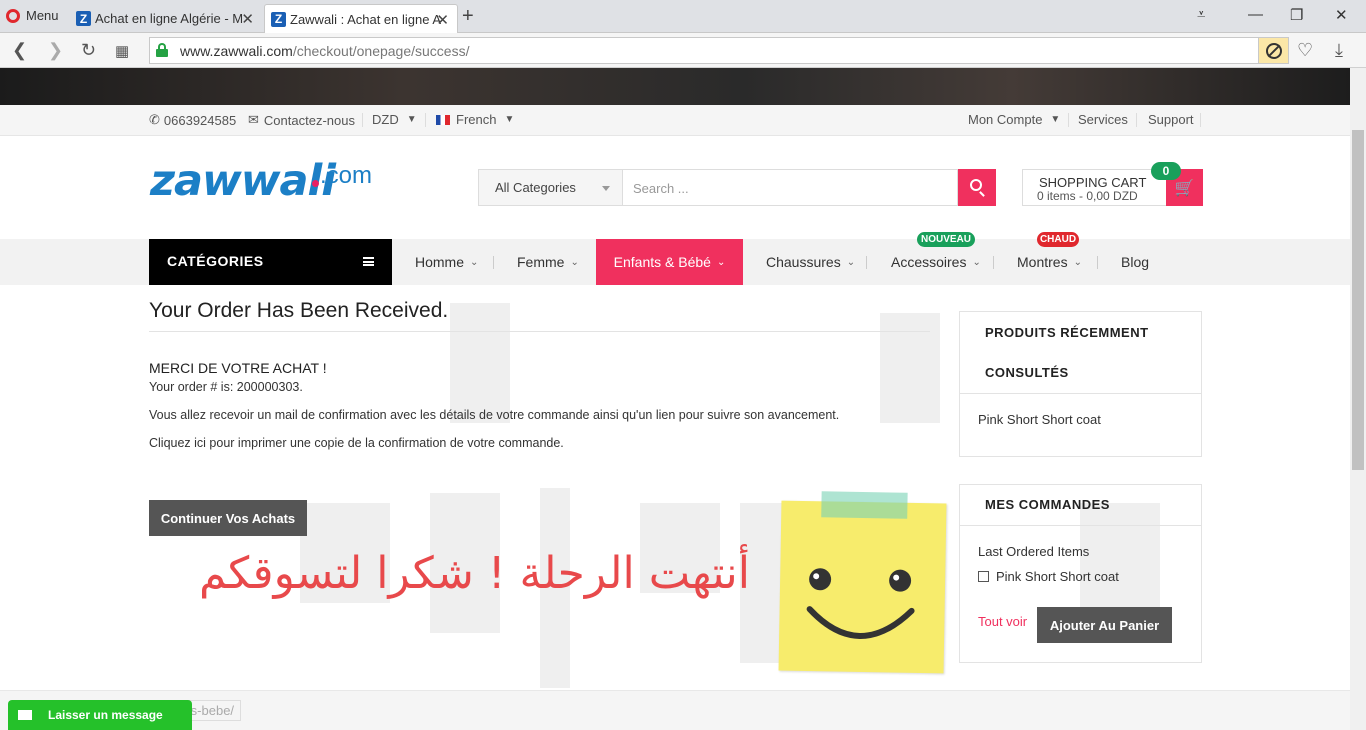 This screenshot has height=730, width=1366. Describe the element at coordinates (385, 119) in the screenshot. I see `currency-label: DZD` at that location.